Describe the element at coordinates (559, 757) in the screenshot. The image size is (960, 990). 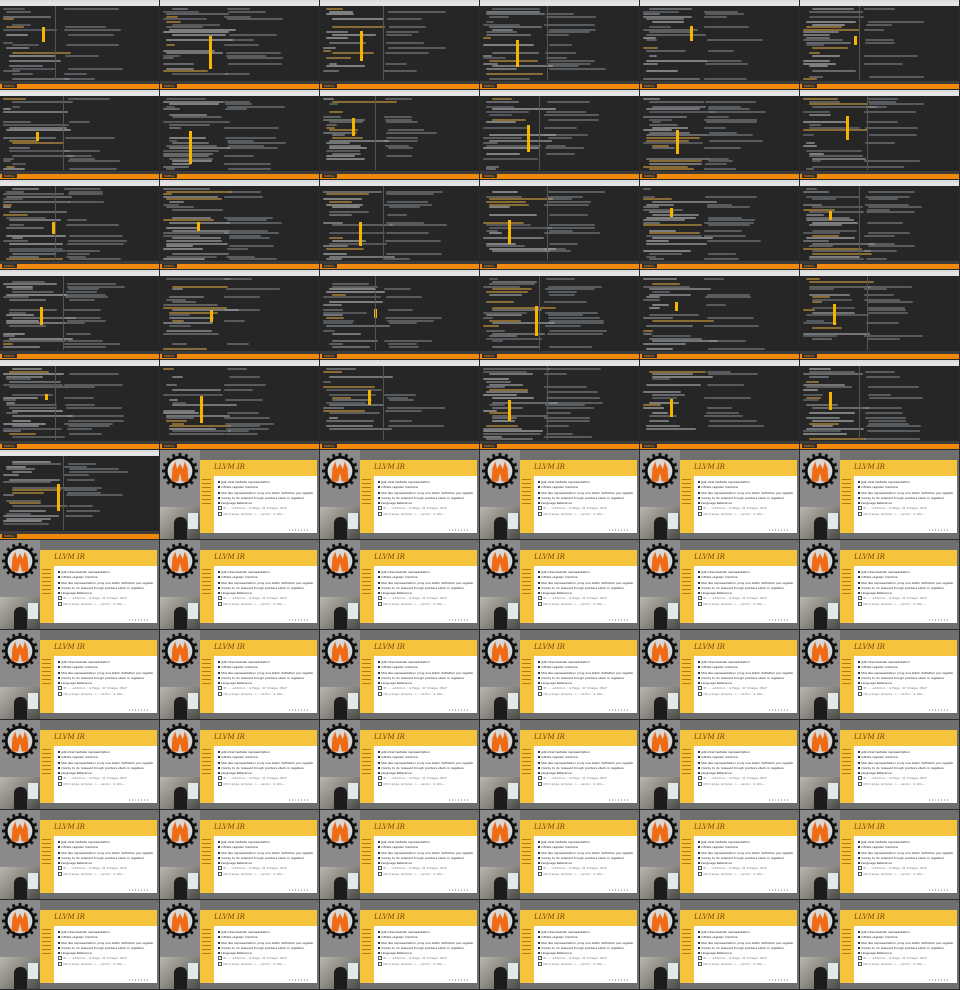
I see `bullet-text: infinite register machine` at that location.